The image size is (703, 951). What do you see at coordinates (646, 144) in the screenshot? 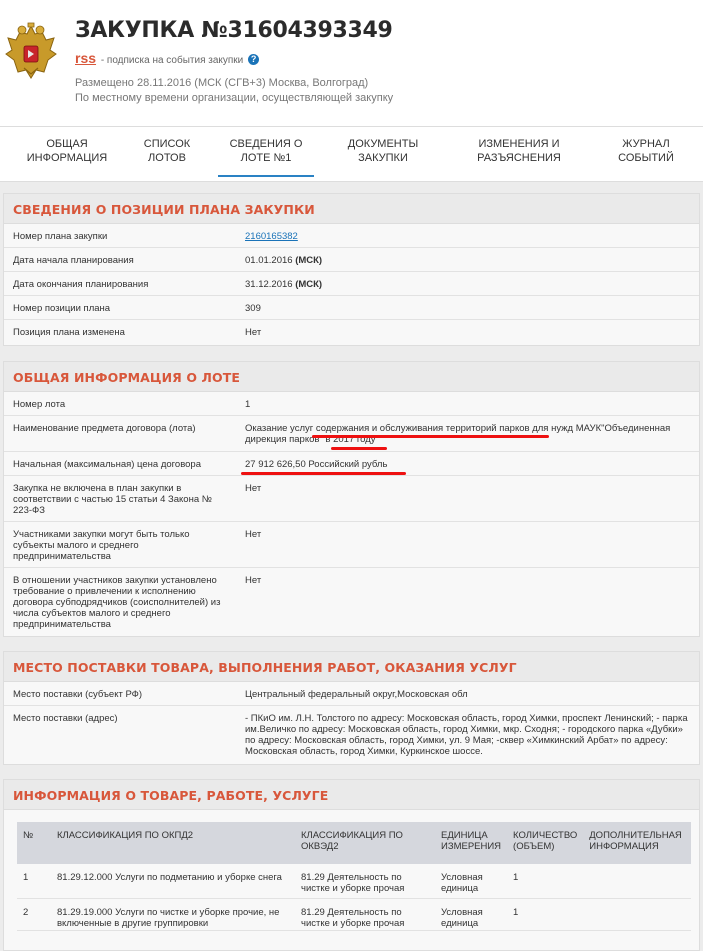
I see `tab-label-line: Журнал` at bounding box center [646, 144].